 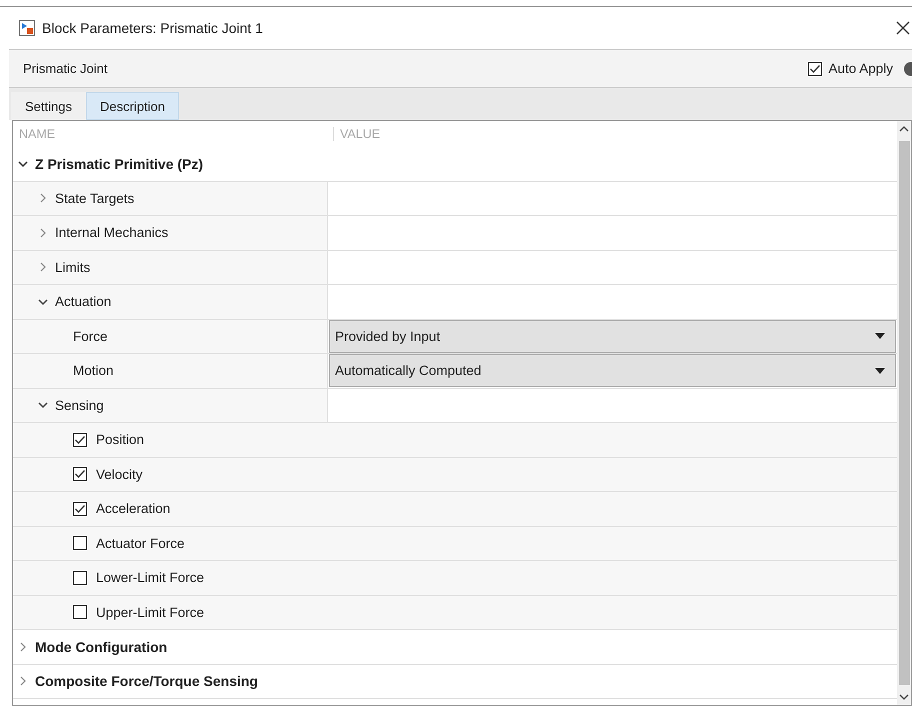 I want to click on tab: Settings, so click(x=48, y=106).